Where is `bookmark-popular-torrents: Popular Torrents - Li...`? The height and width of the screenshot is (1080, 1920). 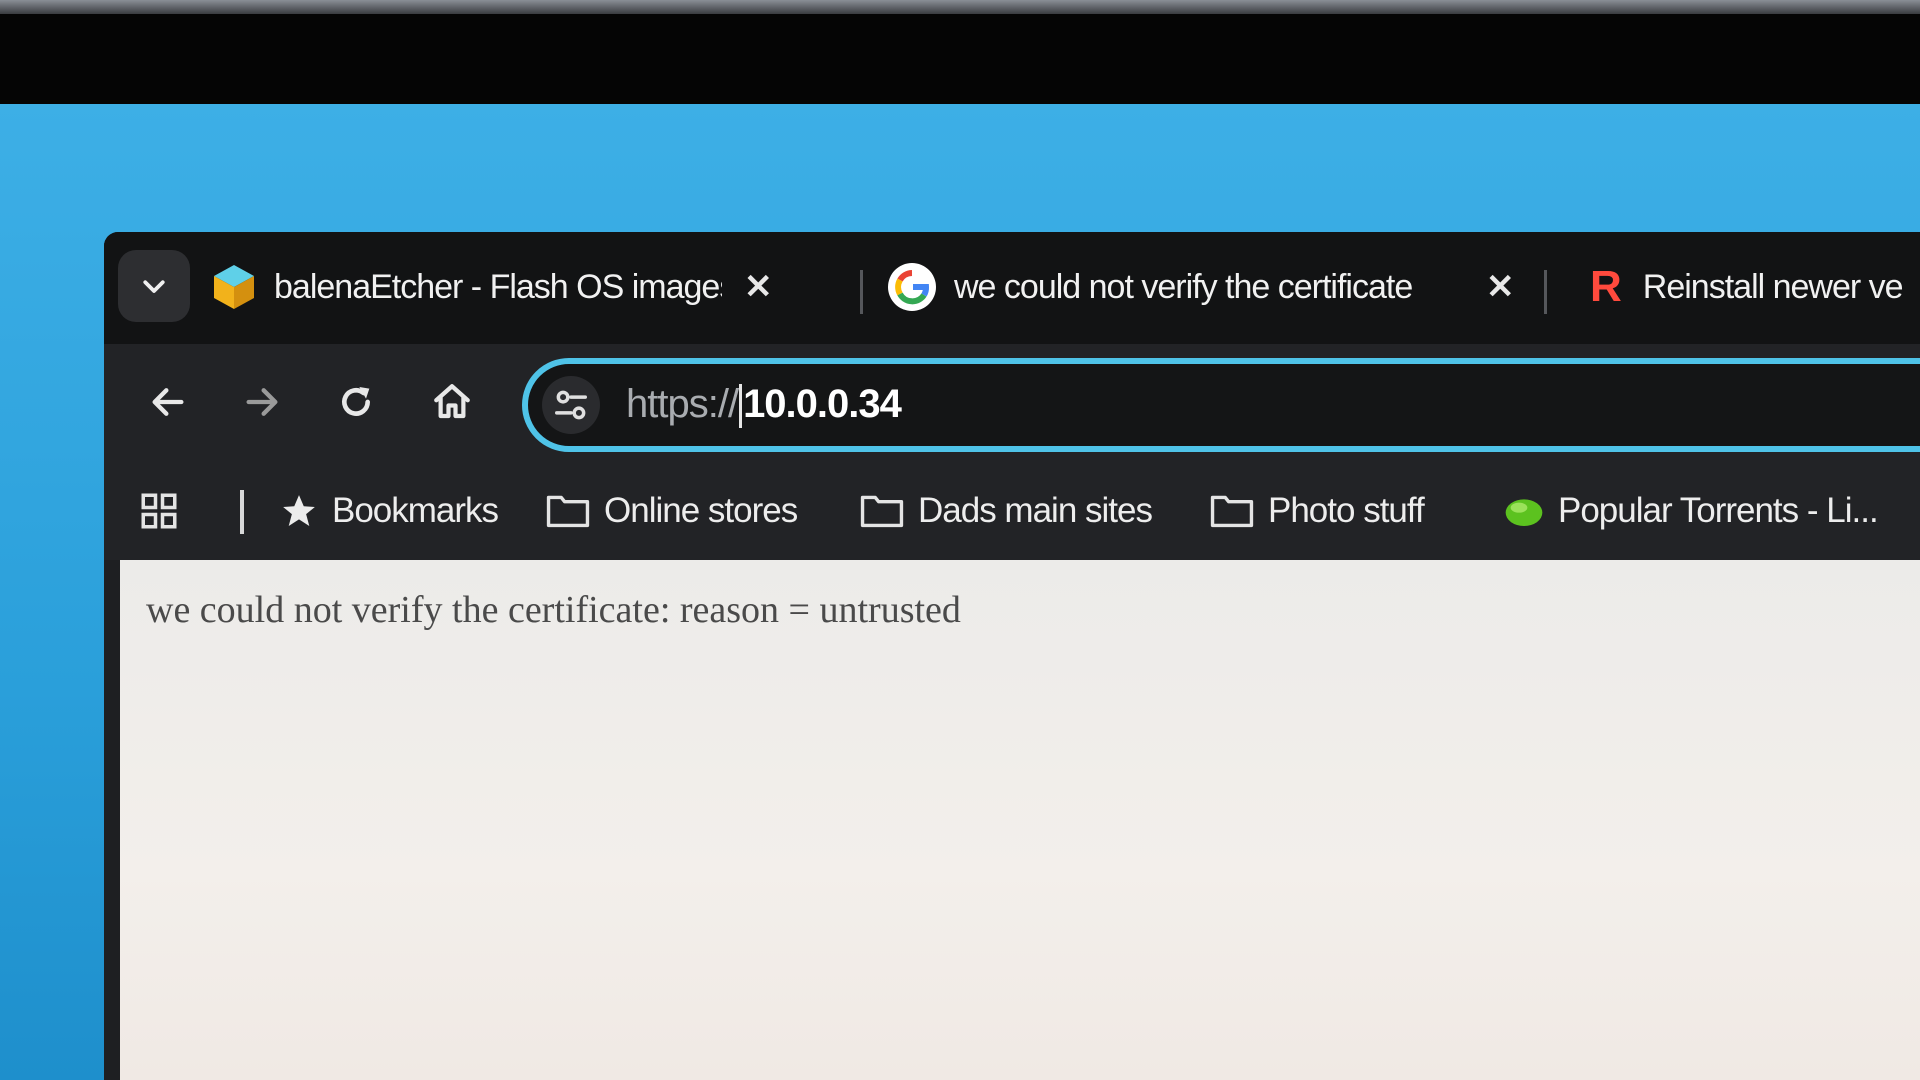 bookmark-popular-torrents: Popular Torrents - Li... is located at coordinates (1691, 511).